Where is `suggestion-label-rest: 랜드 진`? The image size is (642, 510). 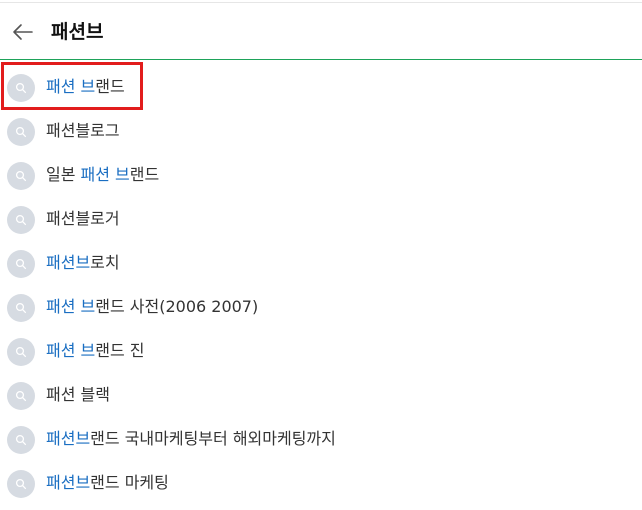
suggestion-label-rest: 랜드 진 is located at coordinates (120, 350).